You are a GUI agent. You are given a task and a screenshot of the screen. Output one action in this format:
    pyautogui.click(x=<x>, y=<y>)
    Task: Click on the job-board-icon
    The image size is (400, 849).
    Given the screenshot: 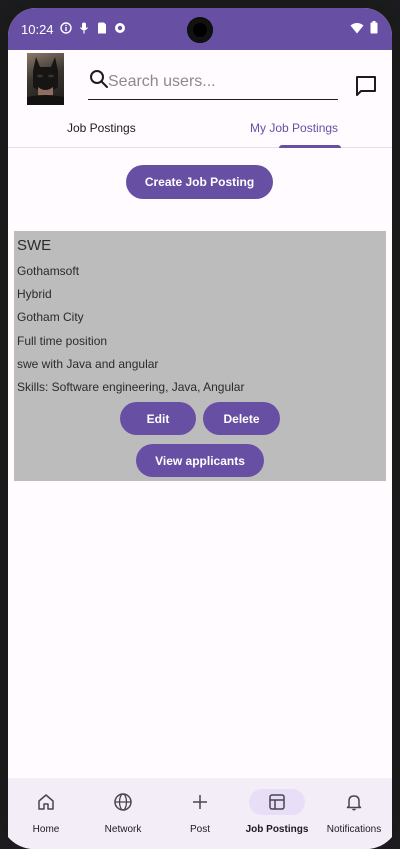 What is the action you would take?
    pyautogui.click(x=277, y=802)
    